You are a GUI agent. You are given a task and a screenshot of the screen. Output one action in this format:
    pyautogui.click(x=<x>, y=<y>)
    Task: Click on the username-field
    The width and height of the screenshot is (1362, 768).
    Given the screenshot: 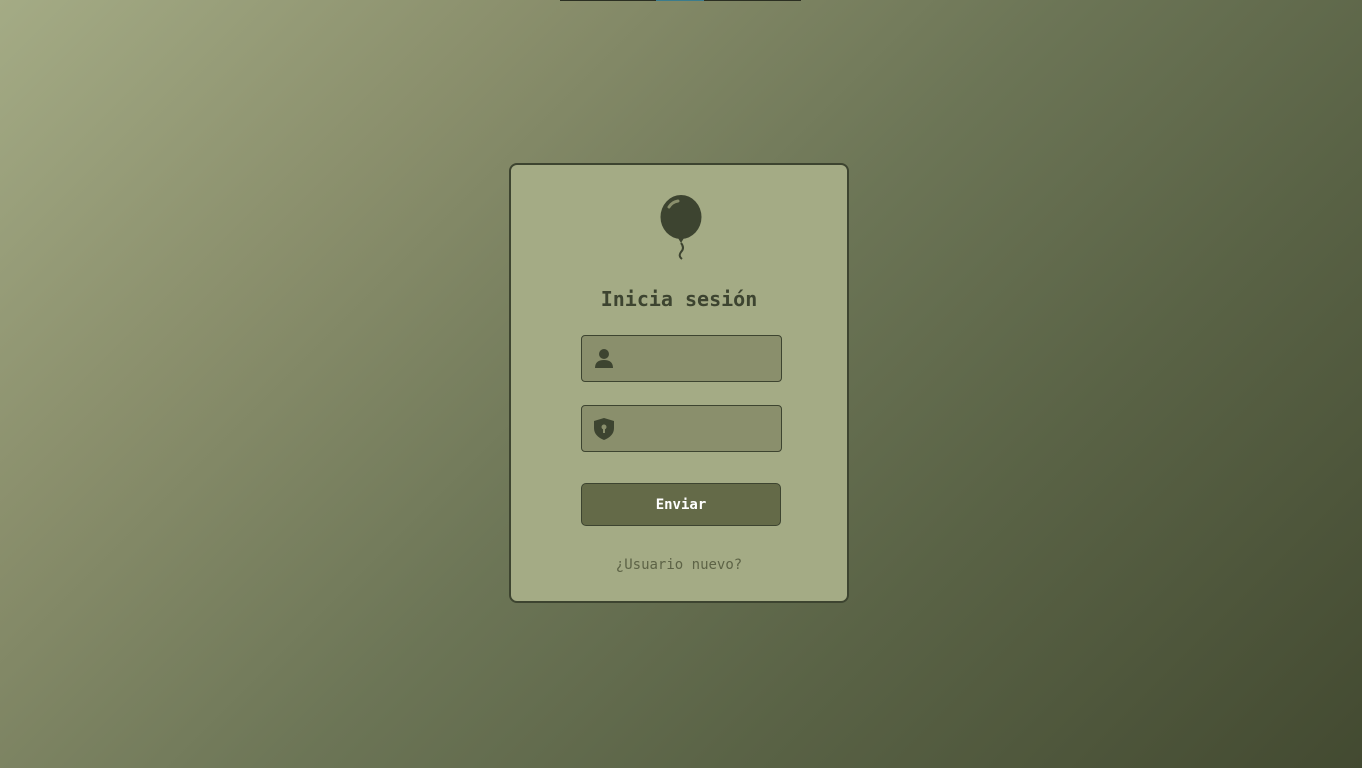 What is the action you would take?
    pyautogui.click(x=681, y=358)
    